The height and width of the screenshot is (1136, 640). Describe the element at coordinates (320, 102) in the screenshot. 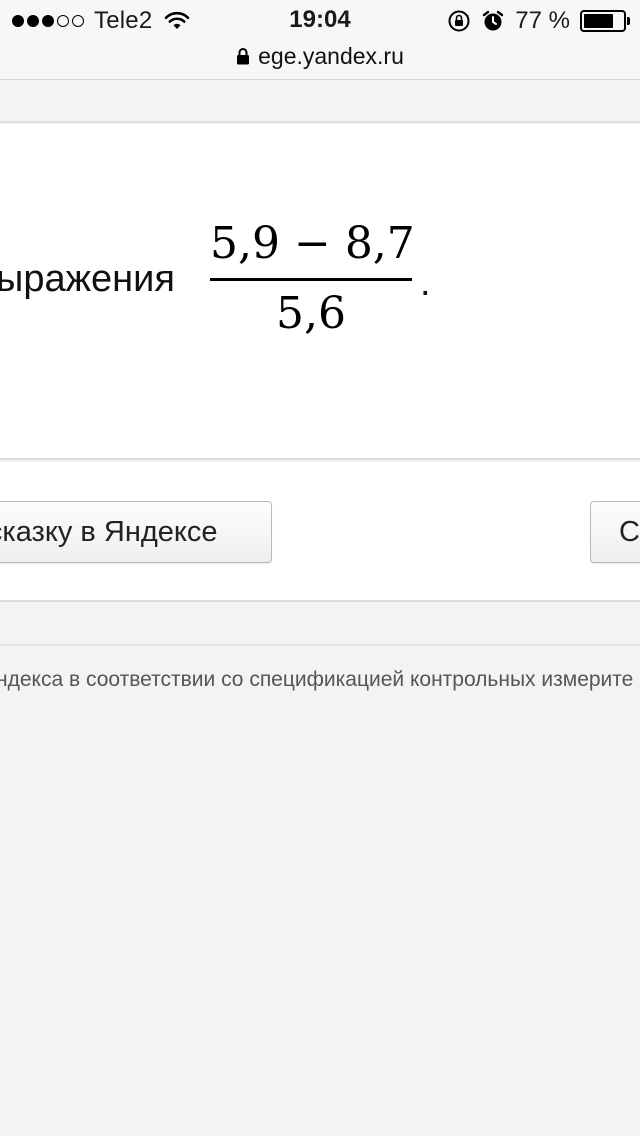

I see `section-divider-top` at that location.